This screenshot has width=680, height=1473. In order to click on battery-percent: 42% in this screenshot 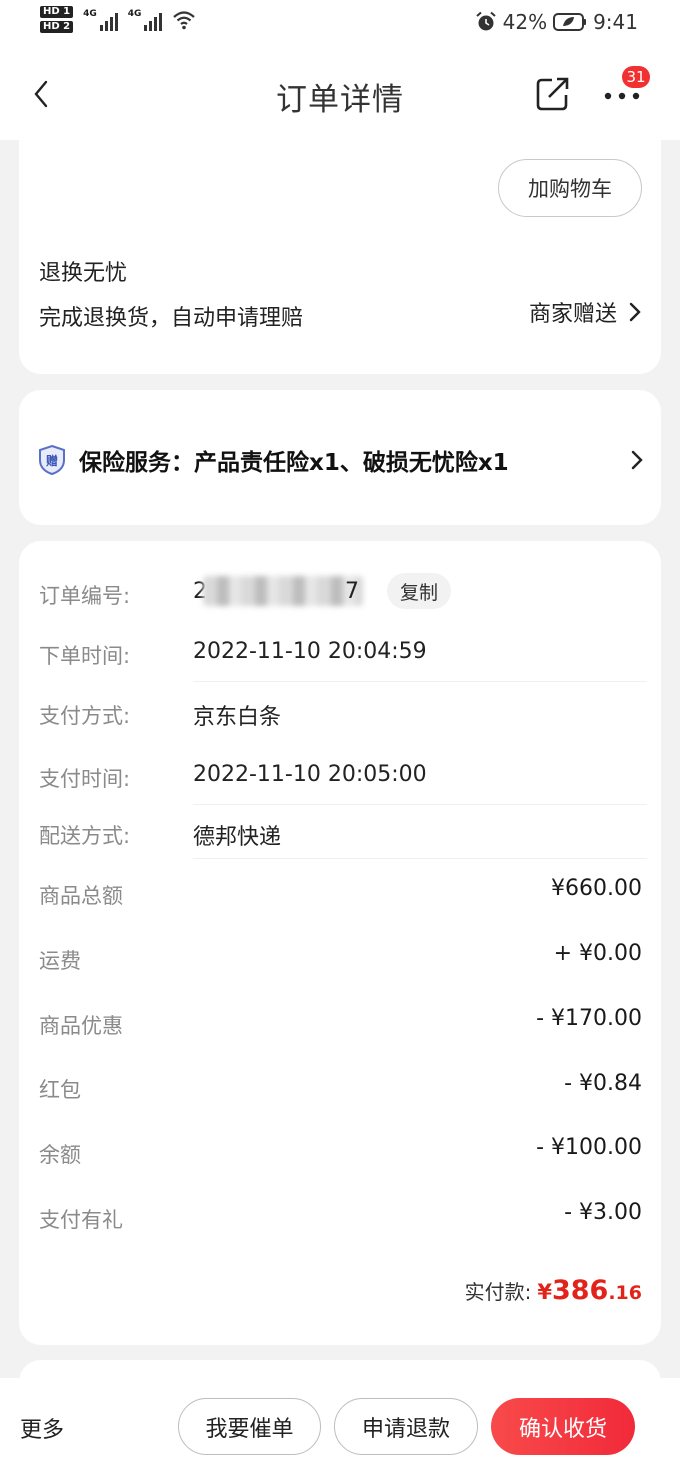, I will do `click(525, 22)`.